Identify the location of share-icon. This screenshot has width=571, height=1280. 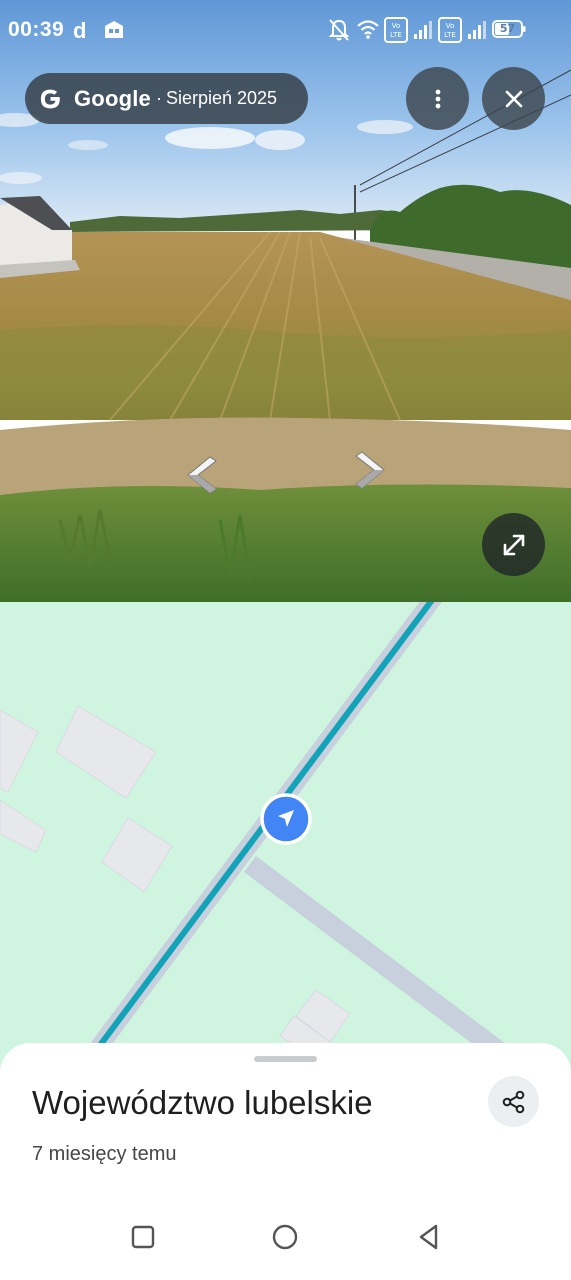
(513, 1101).